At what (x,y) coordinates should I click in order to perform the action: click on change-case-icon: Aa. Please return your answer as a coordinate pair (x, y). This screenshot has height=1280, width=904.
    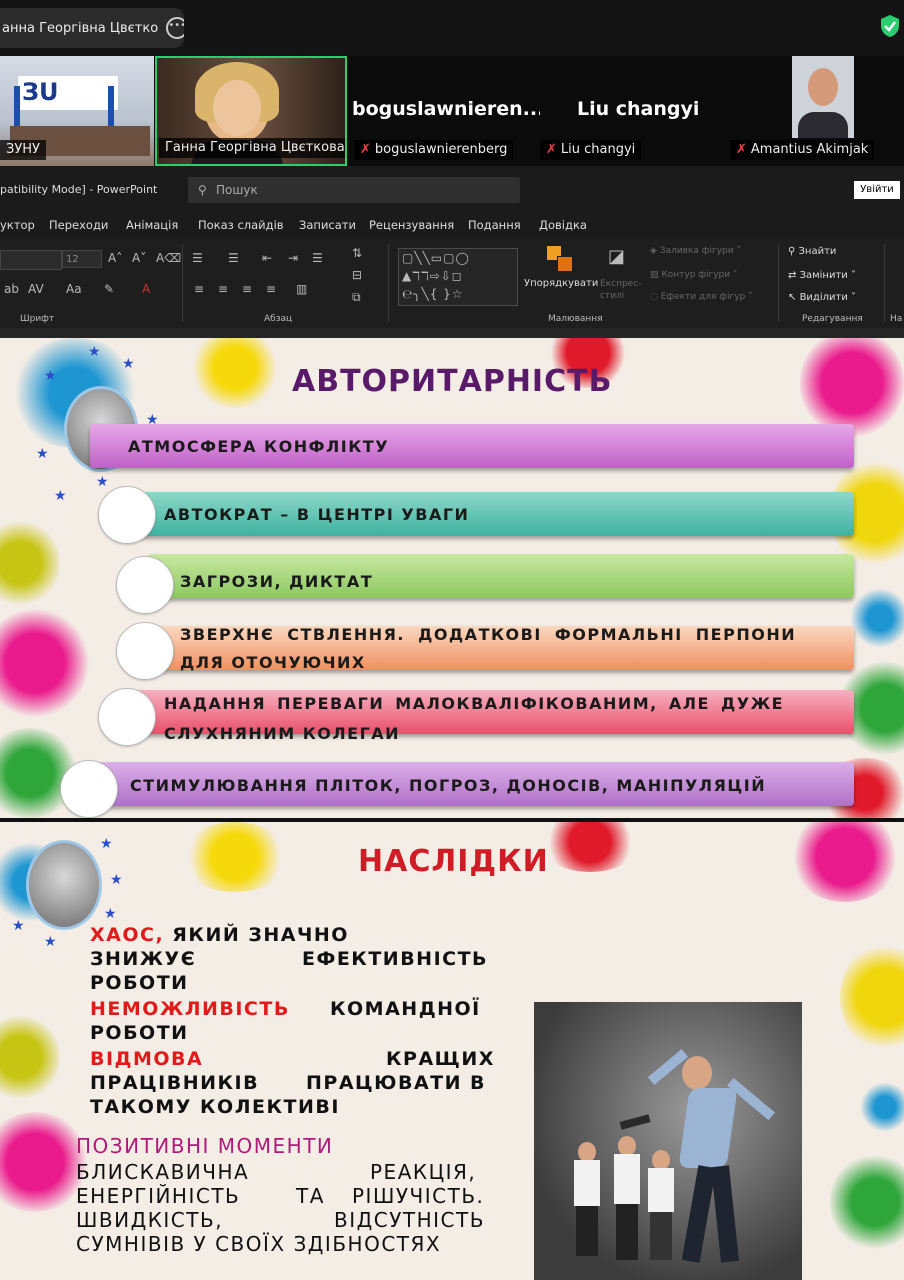
    Looking at the image, I should click on (74, 289).